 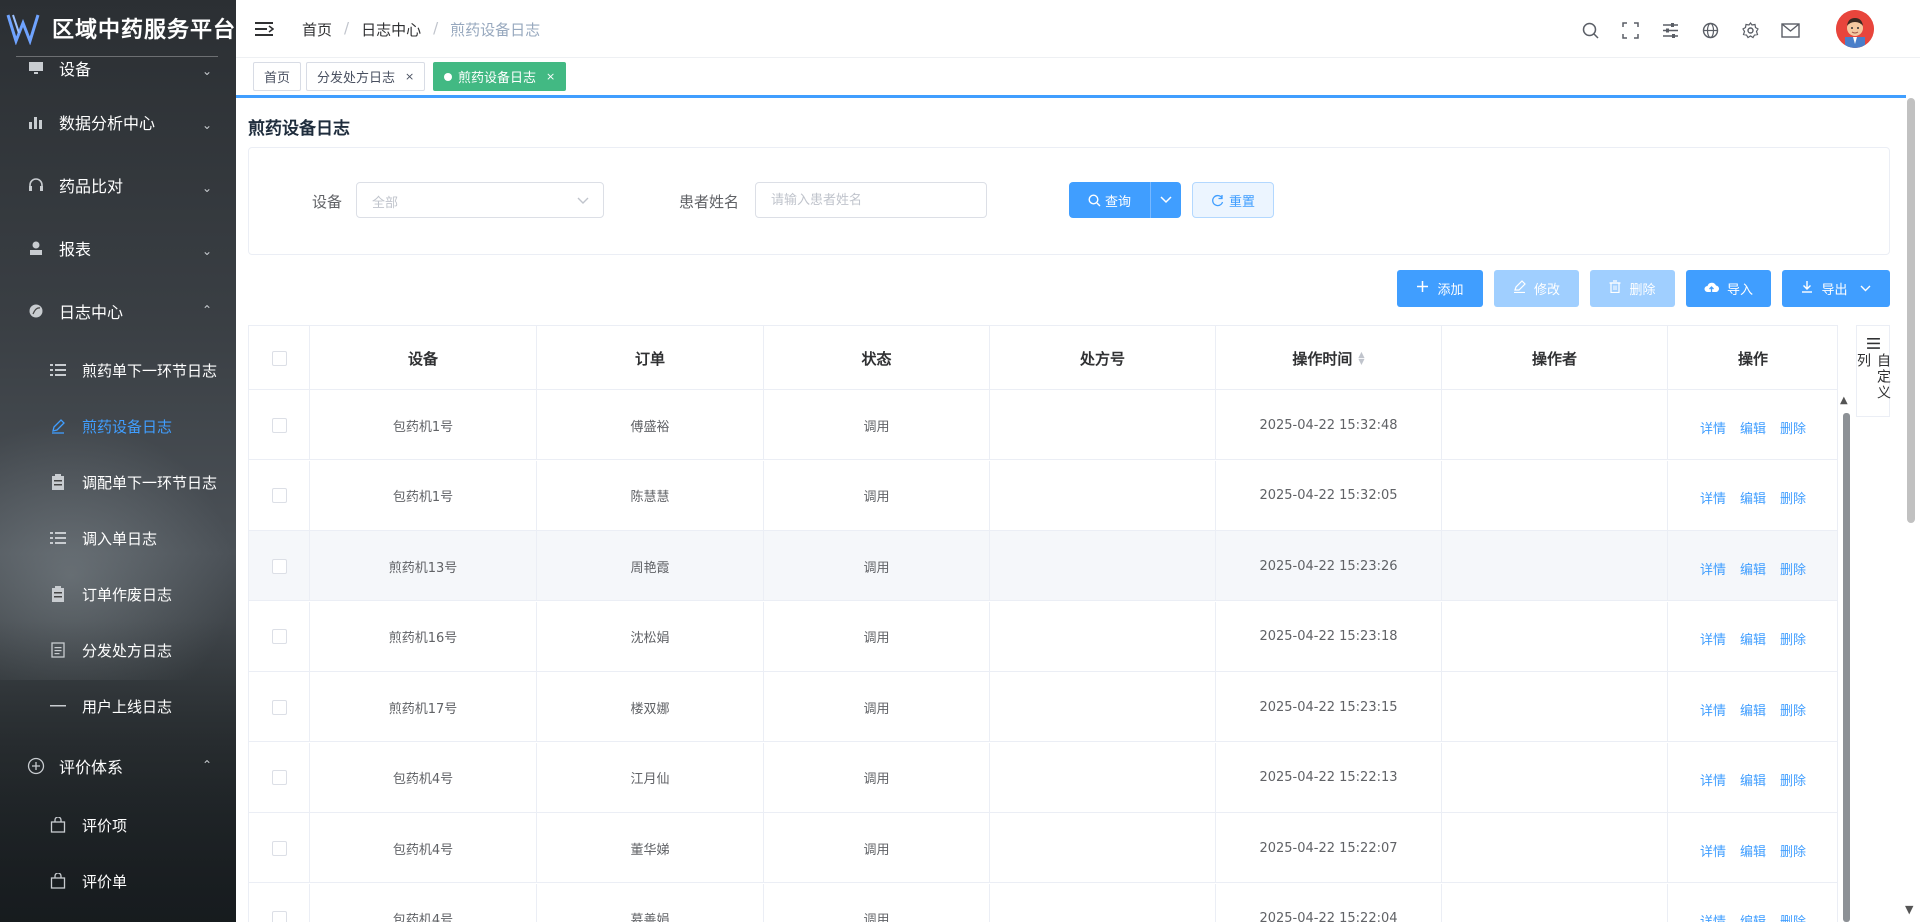 What do you see at coordinates (1043, 777) in the screenshot?
I see `table-row: 包药机4号 江月仙 调用 2025-04-22 15:22:13 详情 编辑 删除` at bounding box center [1043, 777].